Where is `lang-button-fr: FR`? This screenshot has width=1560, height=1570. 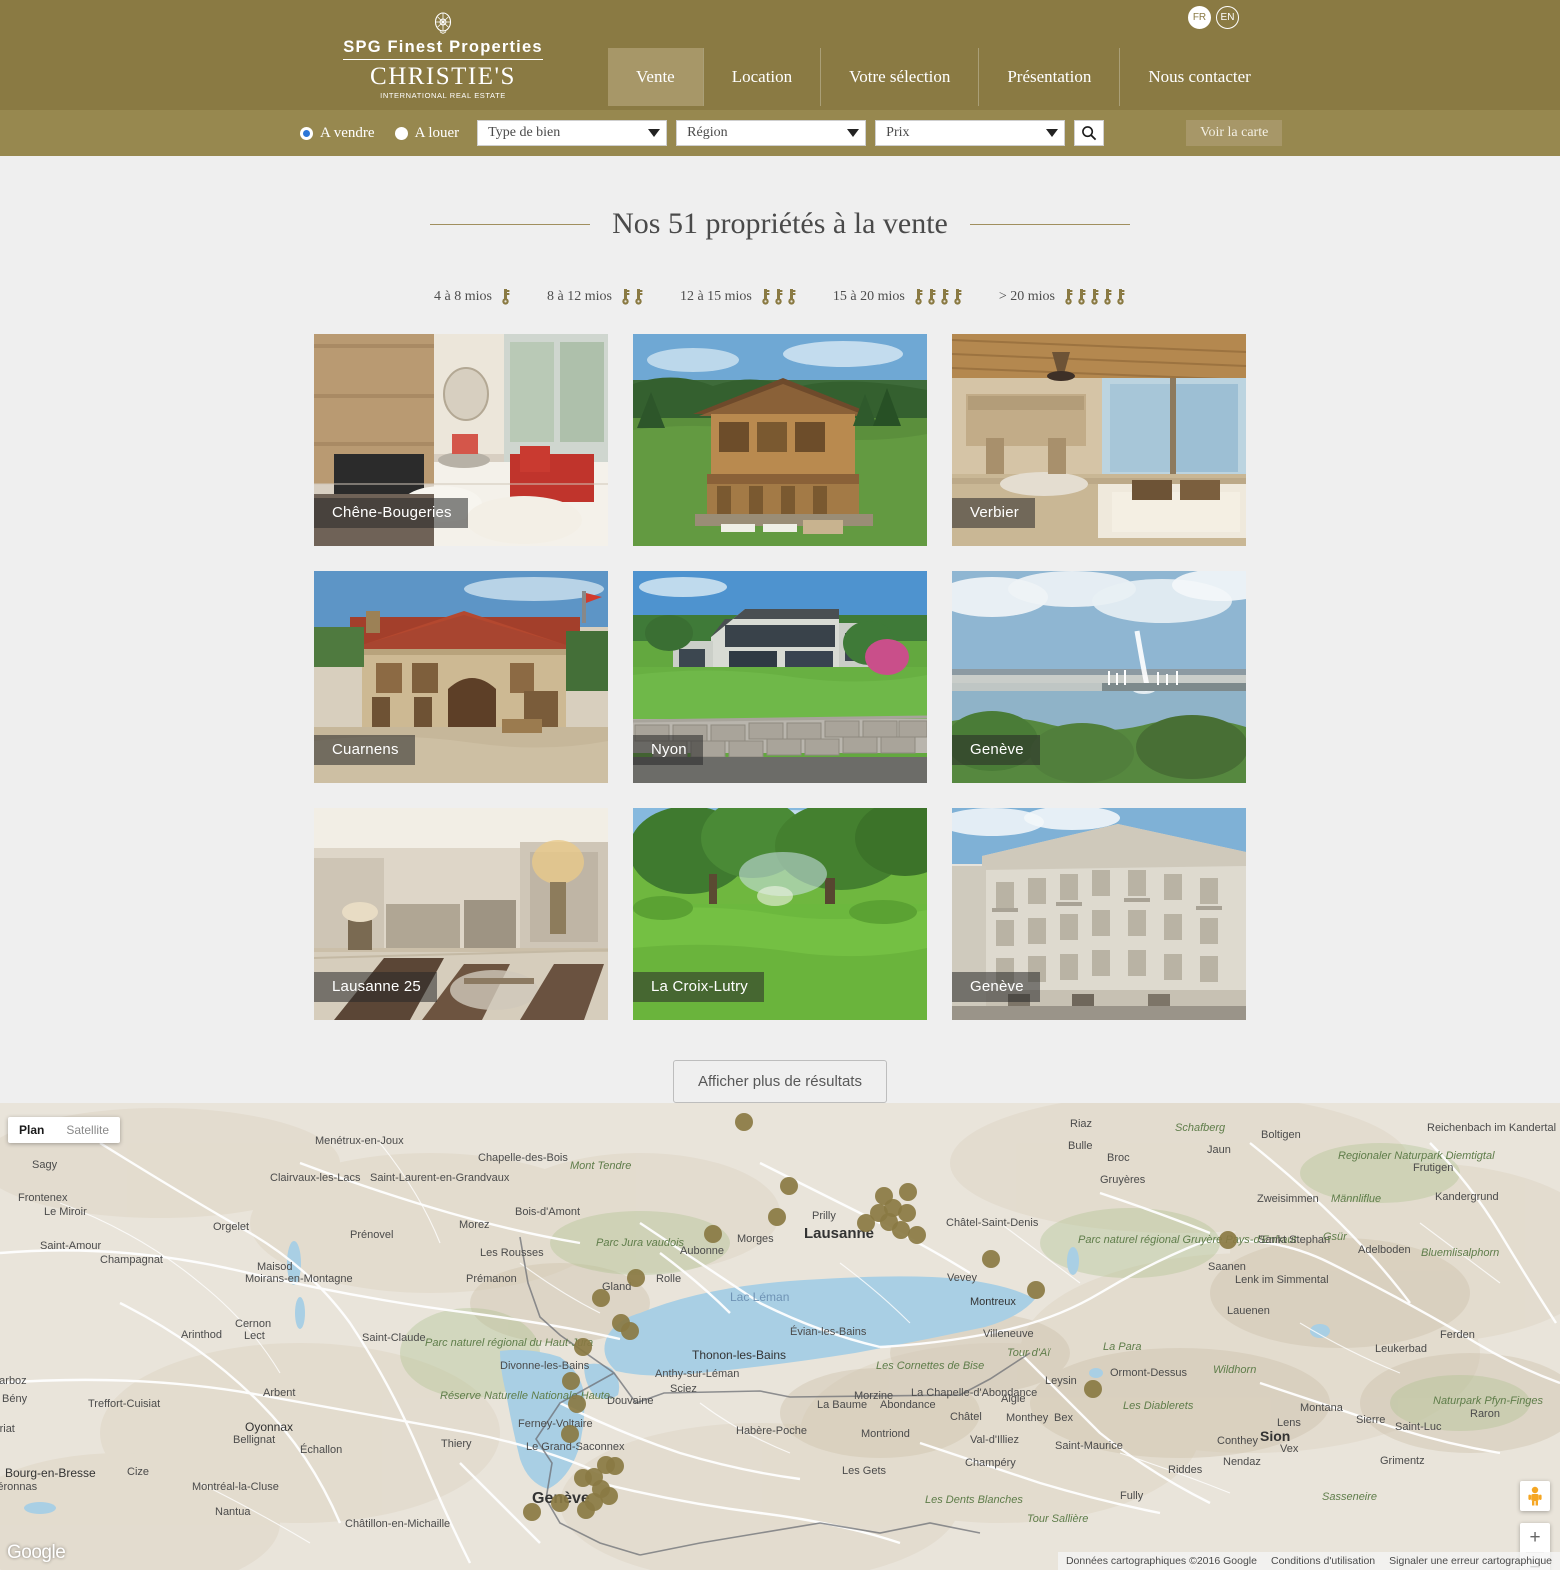
lang-button-fr: FR is located at coordinates (1199, 17).